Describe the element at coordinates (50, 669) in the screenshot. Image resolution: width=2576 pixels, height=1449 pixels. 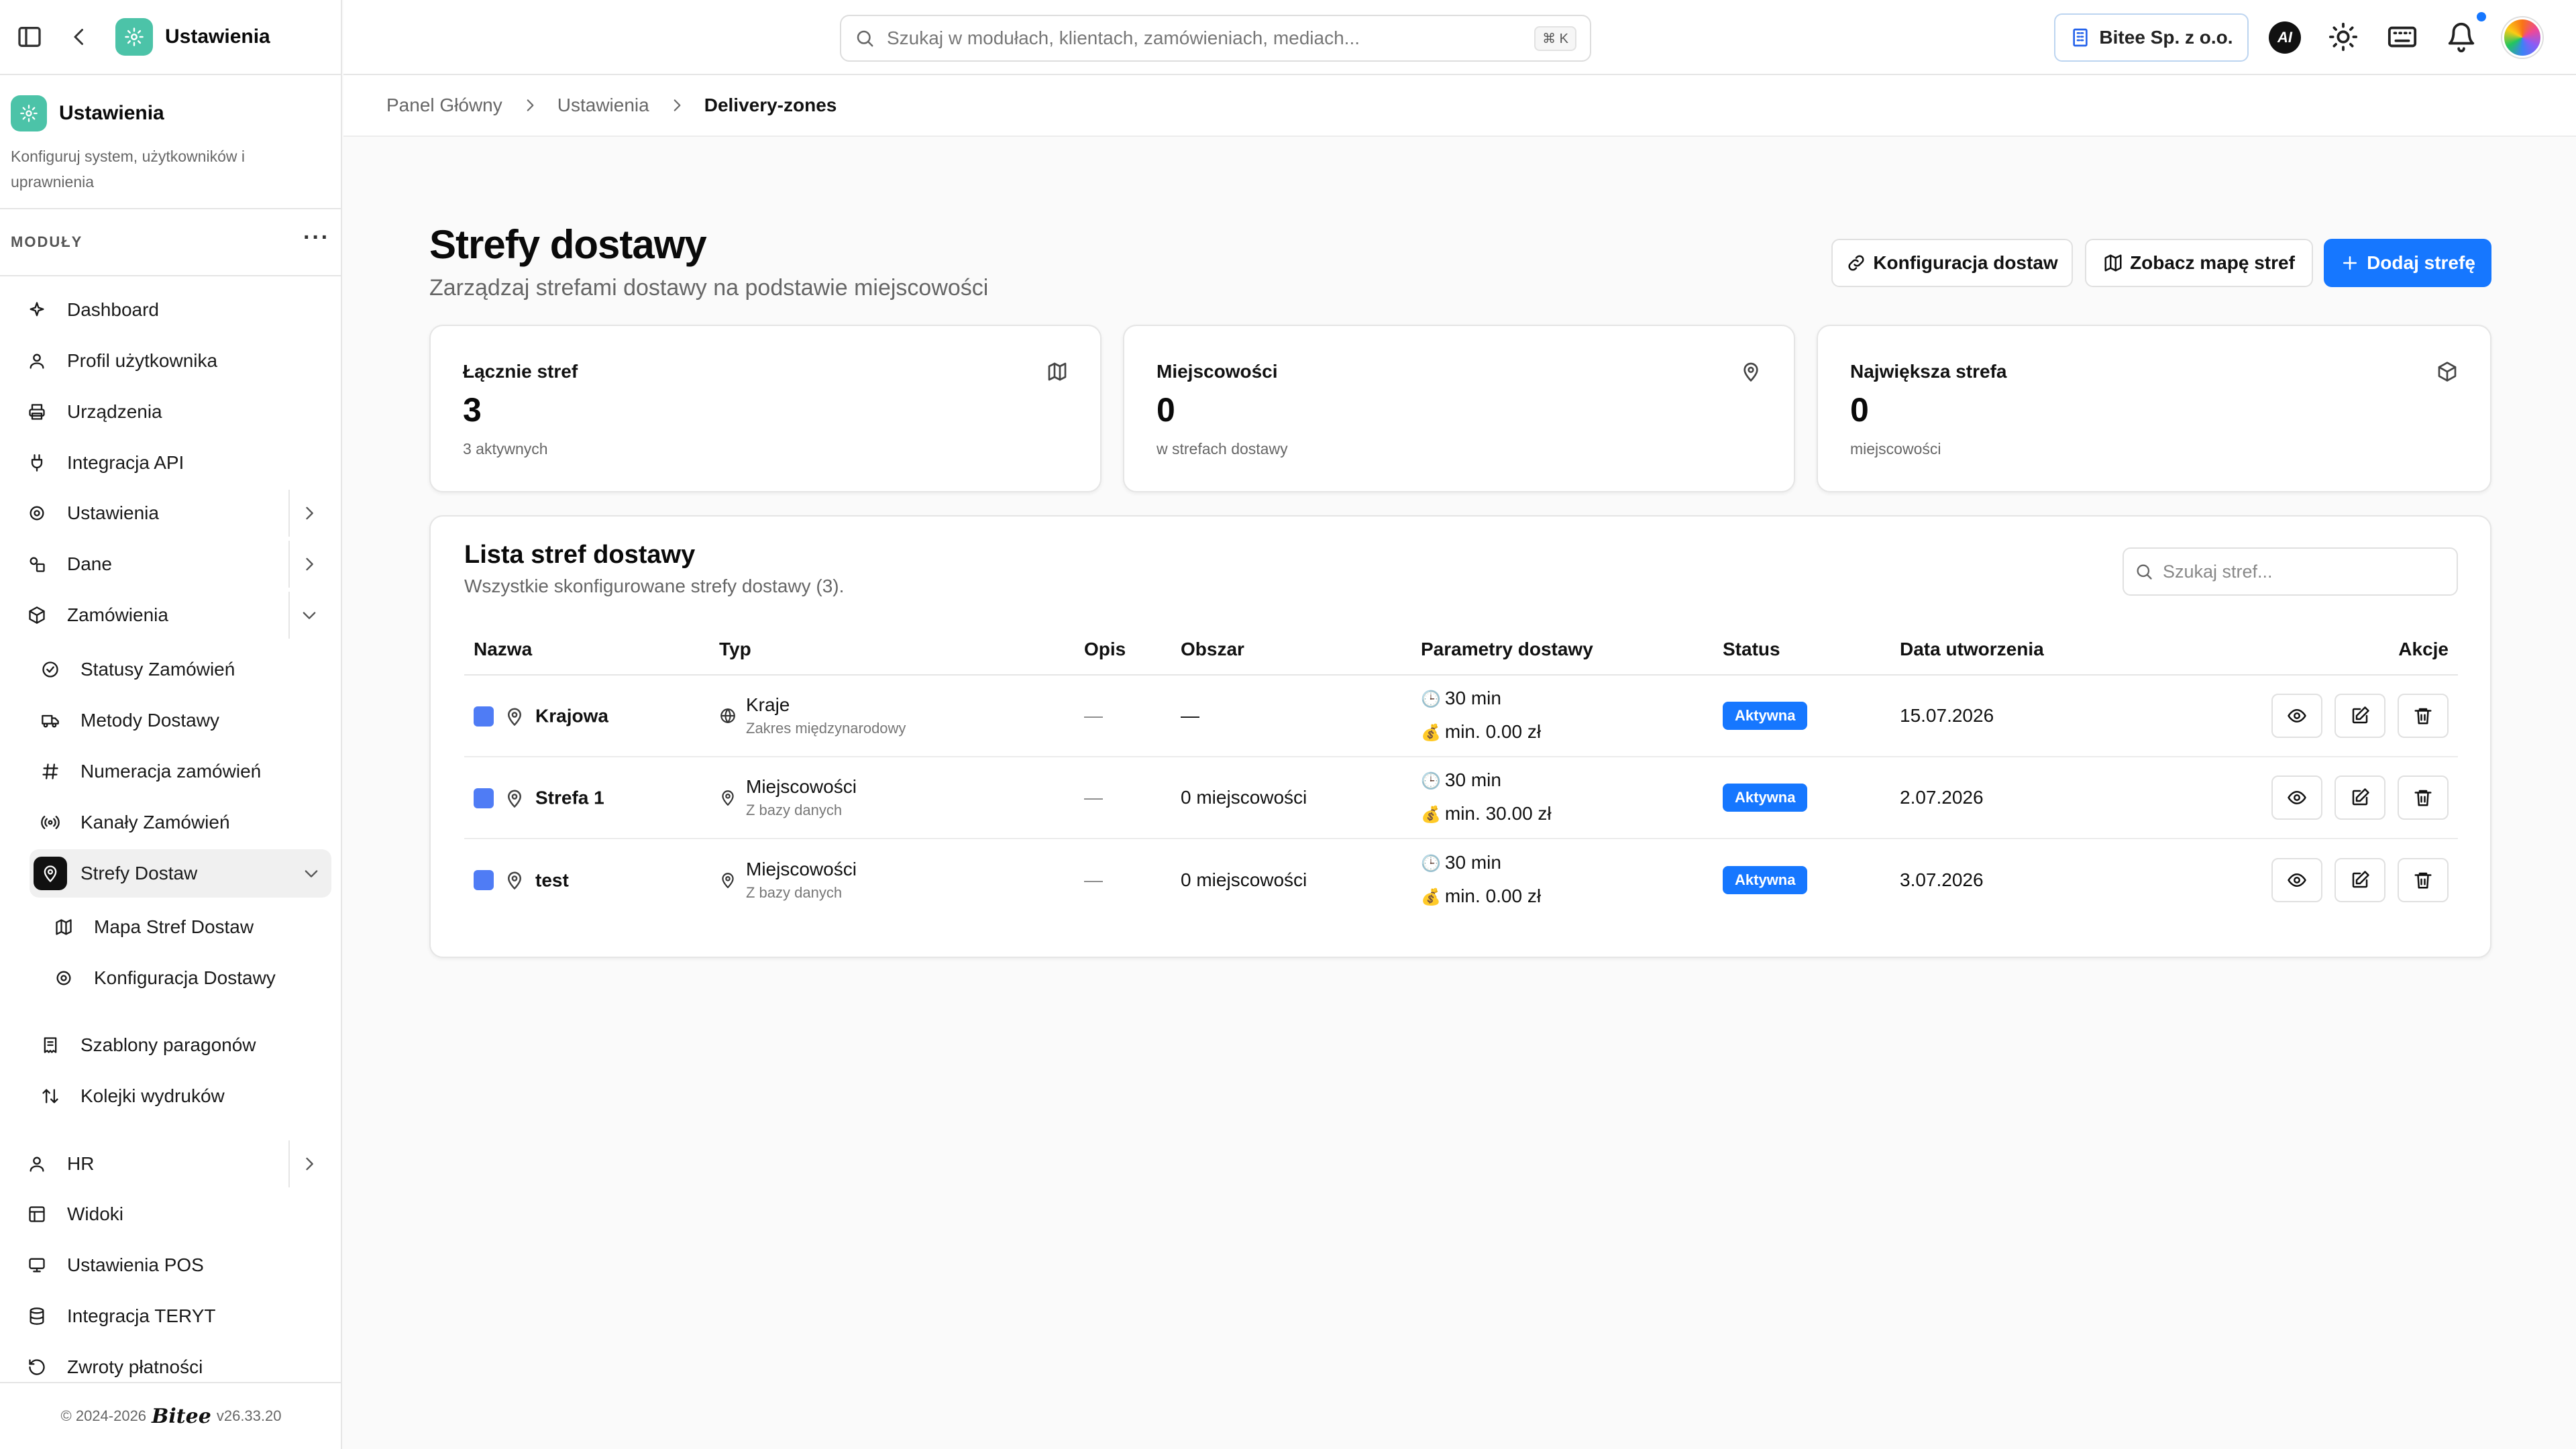
I see `check-circle-icon` at that location.